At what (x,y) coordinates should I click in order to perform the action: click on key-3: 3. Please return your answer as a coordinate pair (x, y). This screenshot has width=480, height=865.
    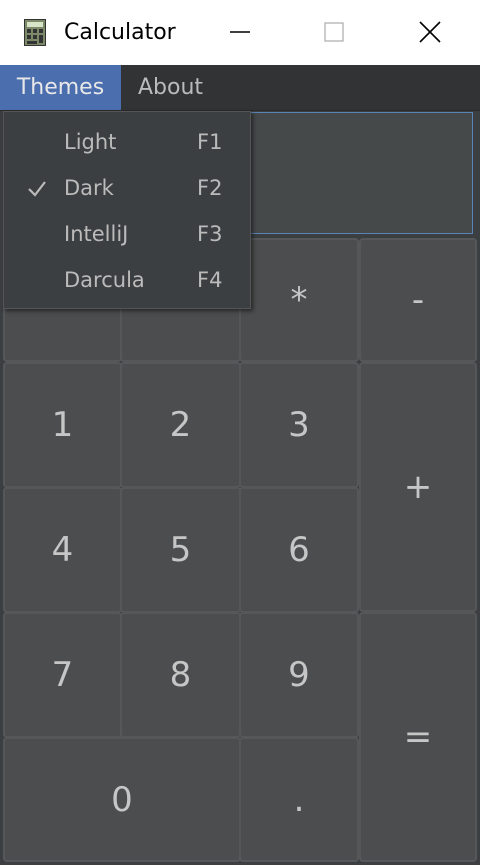
    Looking at the image, I should click on (299, 425).